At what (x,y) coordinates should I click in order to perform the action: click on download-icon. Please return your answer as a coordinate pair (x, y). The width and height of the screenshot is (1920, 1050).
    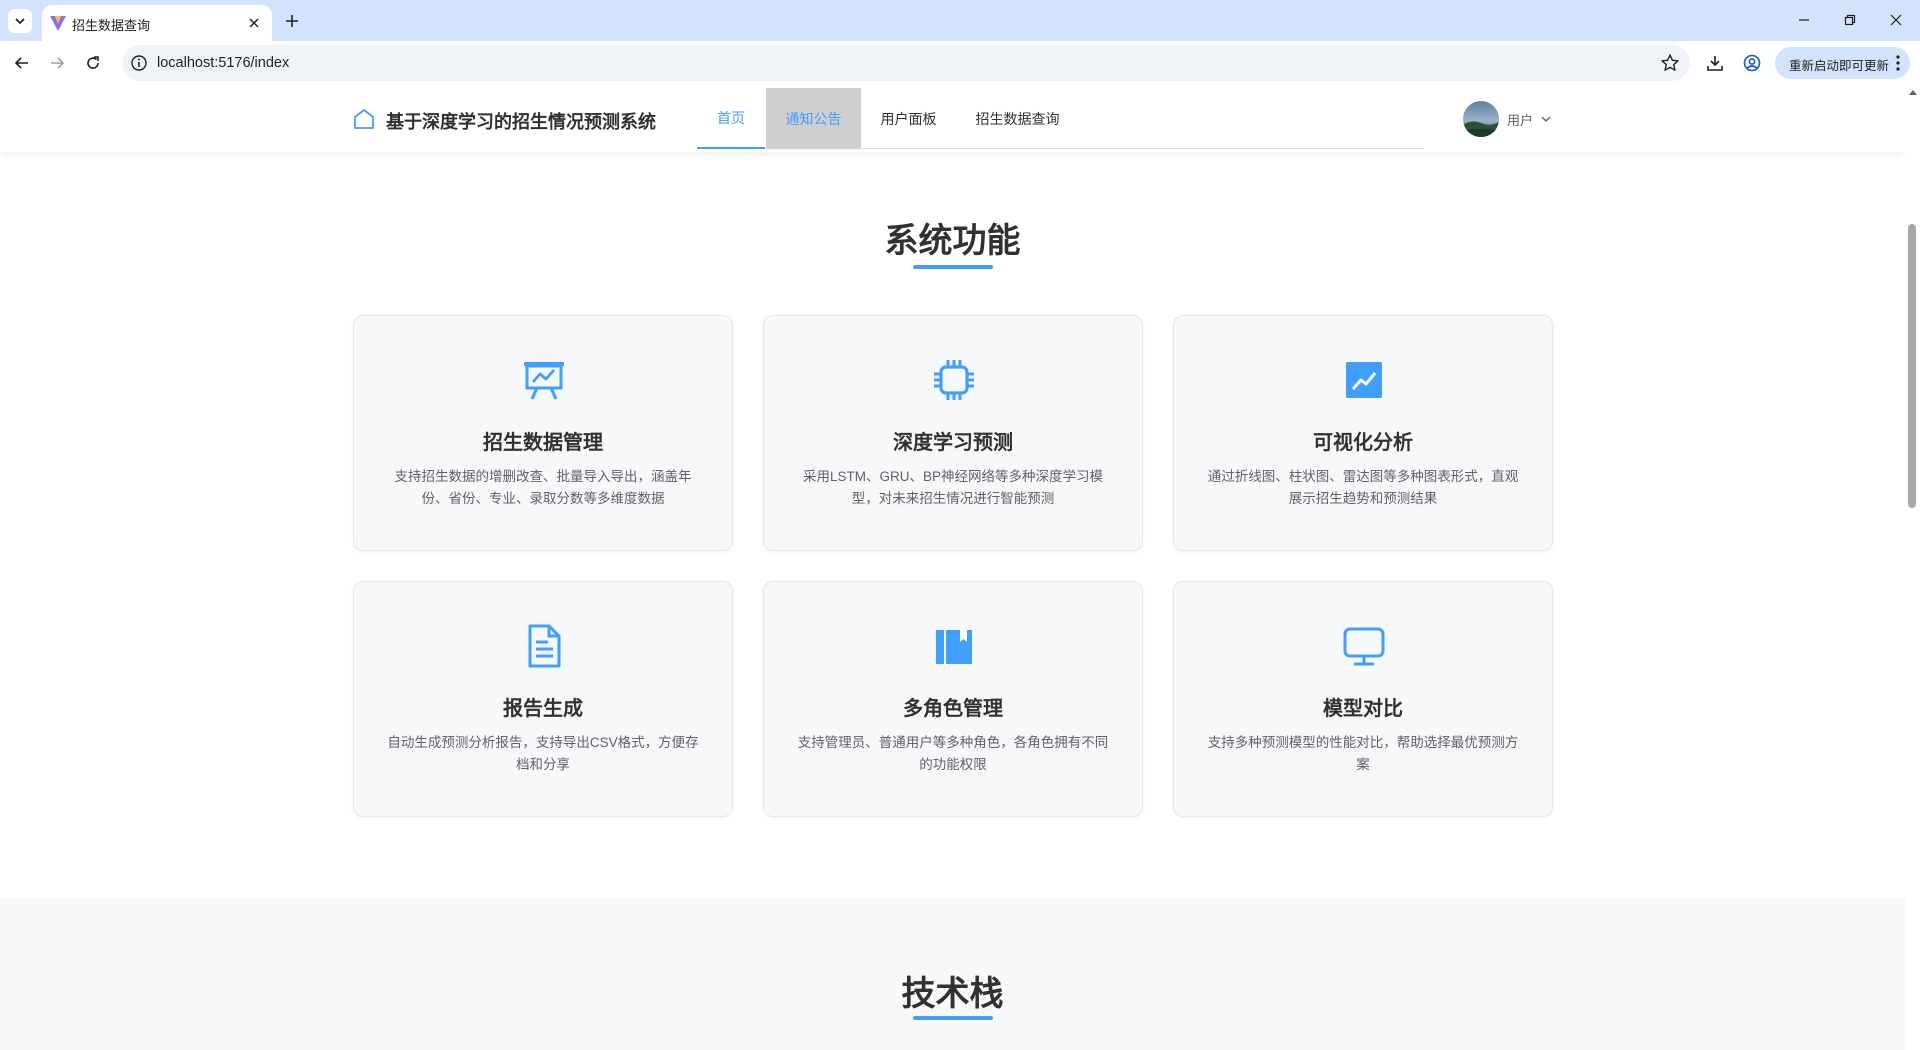
    Looking at the image, I should click on (1715, 63).